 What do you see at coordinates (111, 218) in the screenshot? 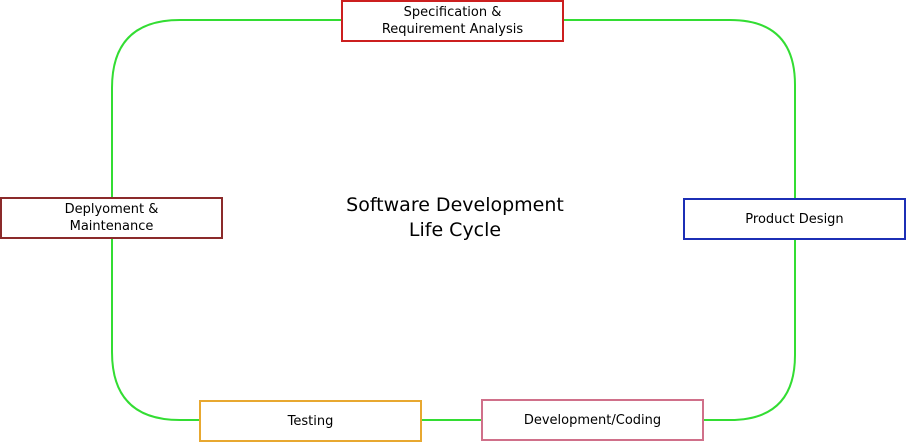
I see `stage-deployment-maintenance: Deplyoment & Maintenance` at bounding box center [111, 218].